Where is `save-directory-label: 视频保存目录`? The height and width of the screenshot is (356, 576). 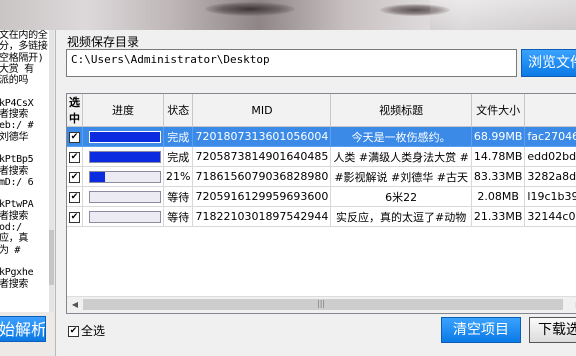 save-directory-label: 视频保存目录 is located at coordinates (103, 42).